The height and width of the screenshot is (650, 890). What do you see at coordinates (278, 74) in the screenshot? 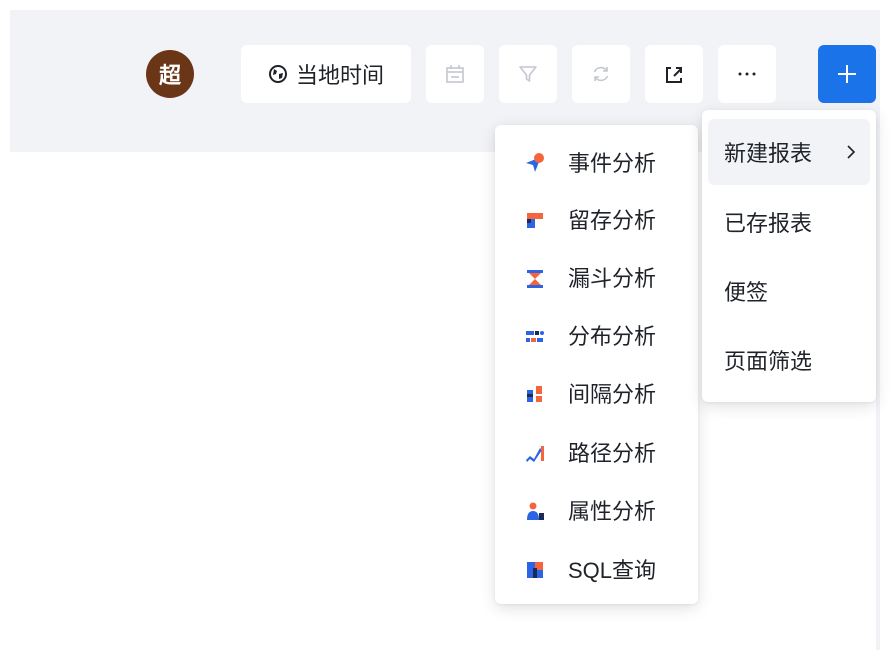
I see `globe-icon` at bounding box center [278, 74].